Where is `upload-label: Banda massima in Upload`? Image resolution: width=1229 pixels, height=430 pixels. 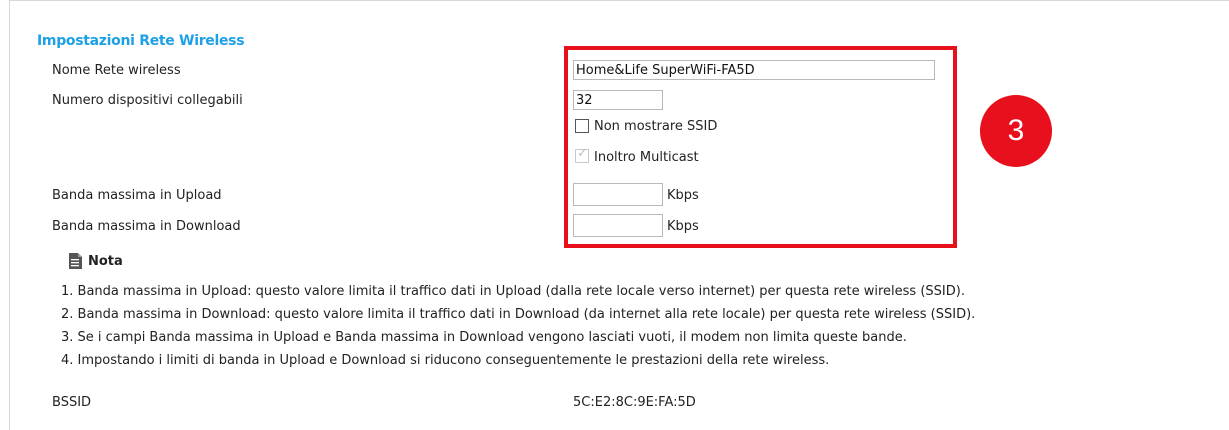
upload-label: Banda massima in Upload is located at coordinates (137, 195).